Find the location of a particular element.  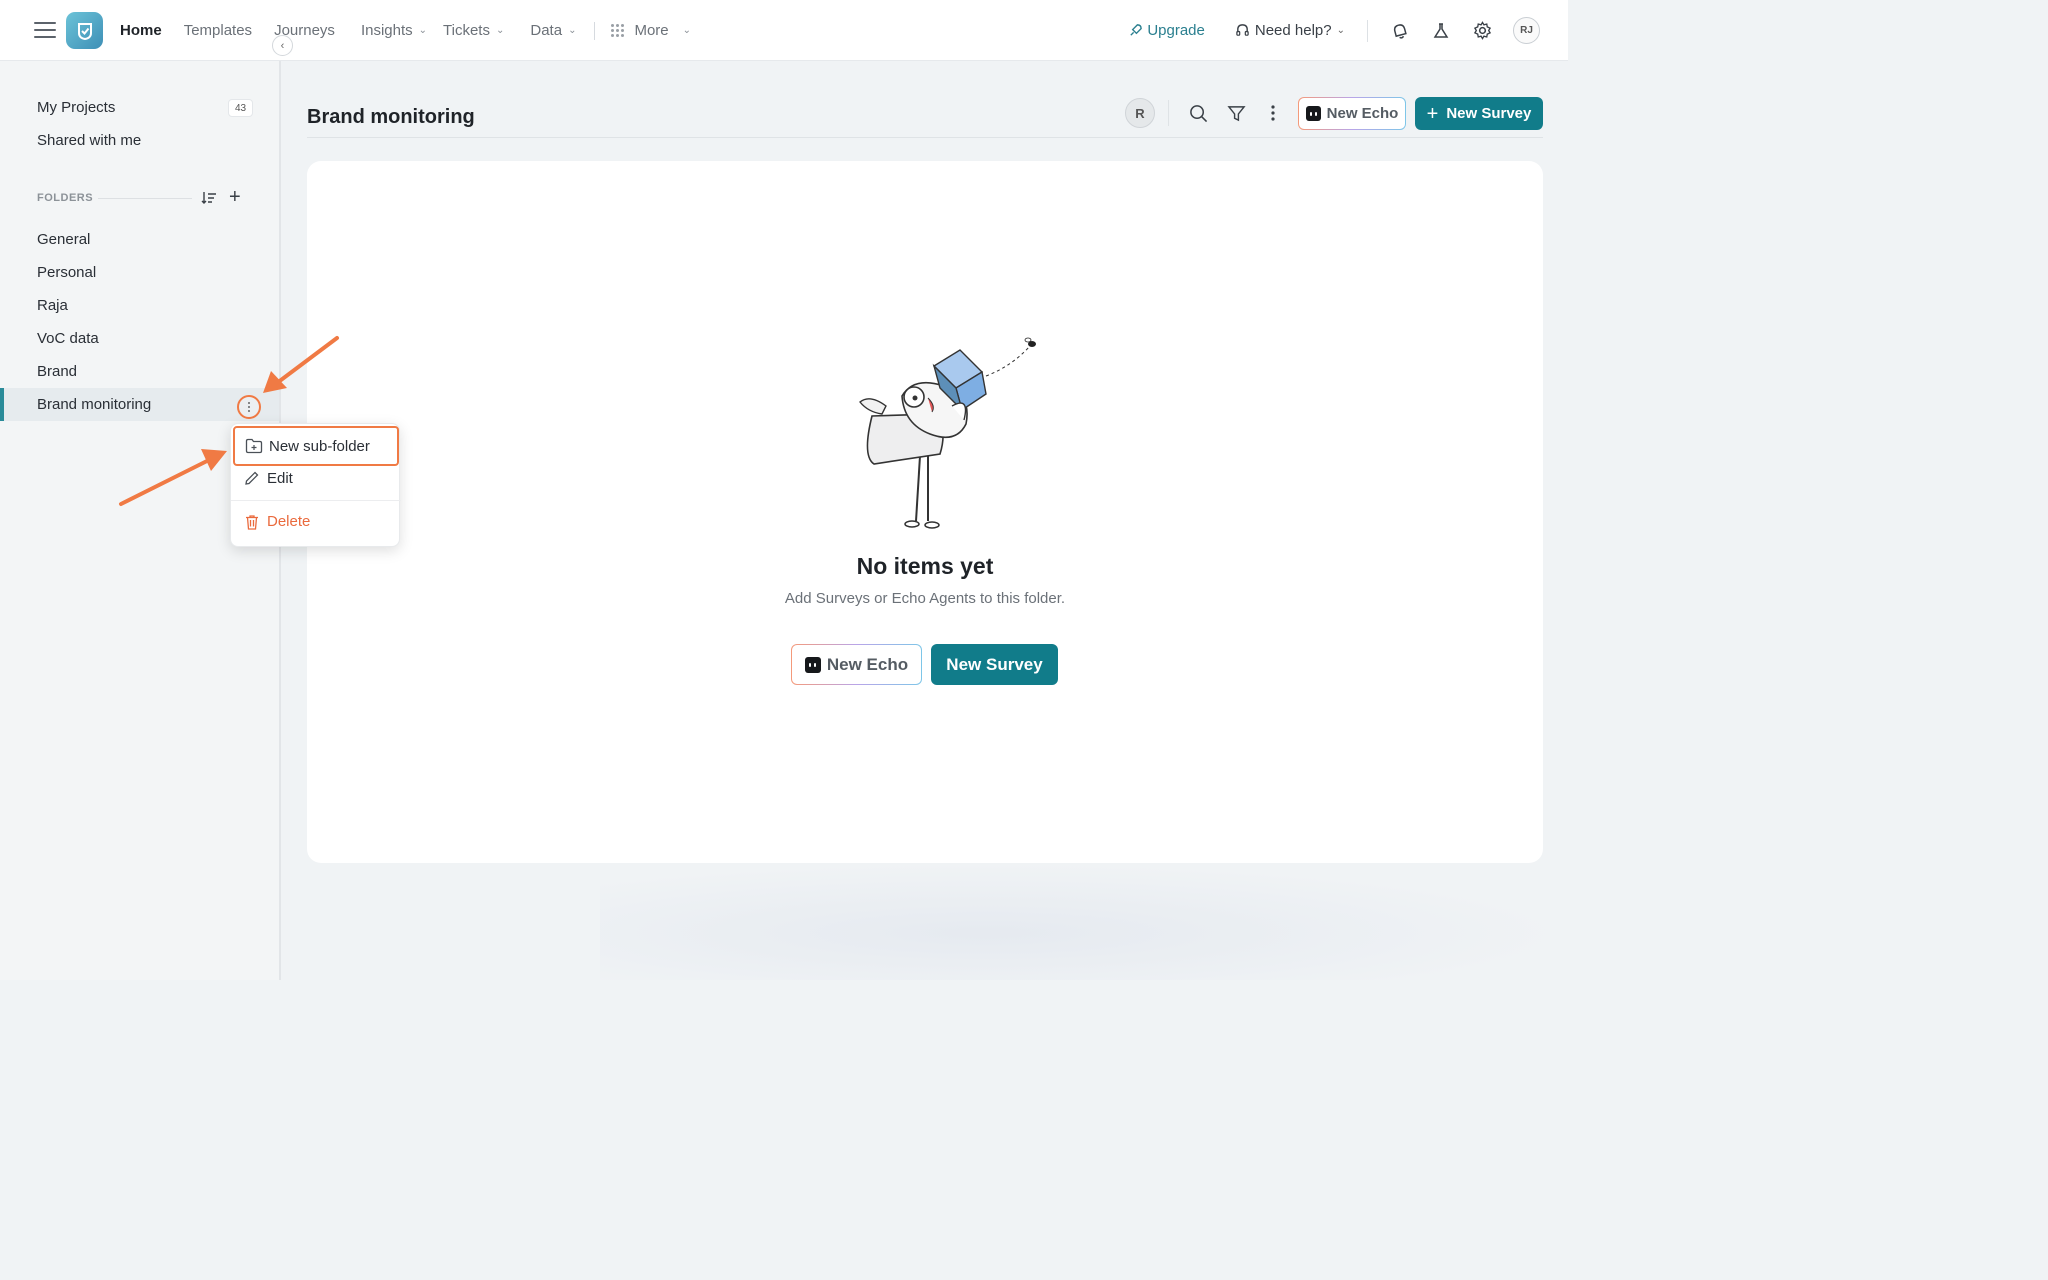

folder-item-personal: Personal is located at coordinates (139, 272).